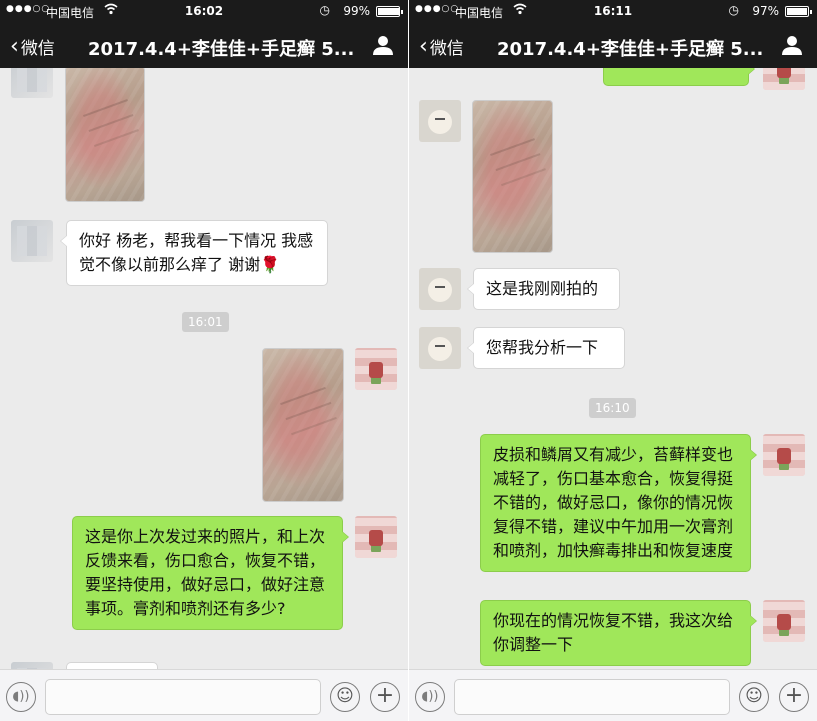  What do you see at coordinates (613, 11) in the screenshot?
I see `status-bar: ●●●○○ 中国电信 16:11 ◷ 97%` at bounding box center [613, 11].